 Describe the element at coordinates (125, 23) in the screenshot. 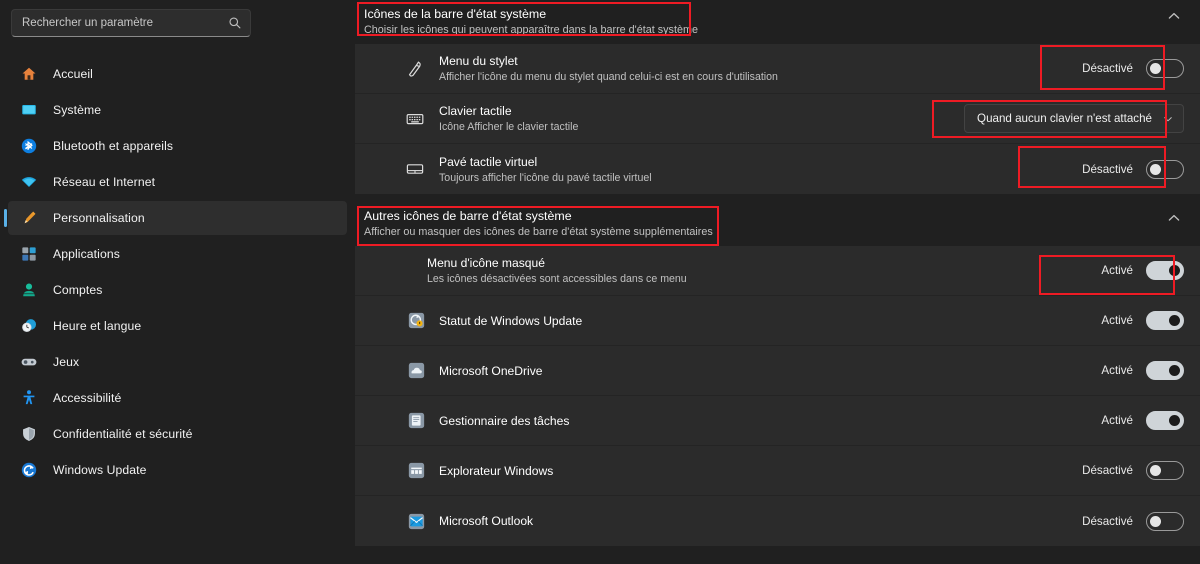

I see `search-input` at that location.